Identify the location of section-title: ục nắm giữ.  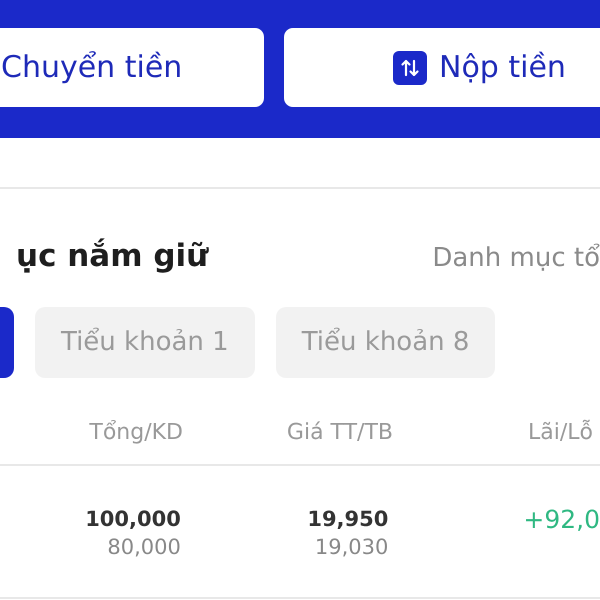
(111, 256).